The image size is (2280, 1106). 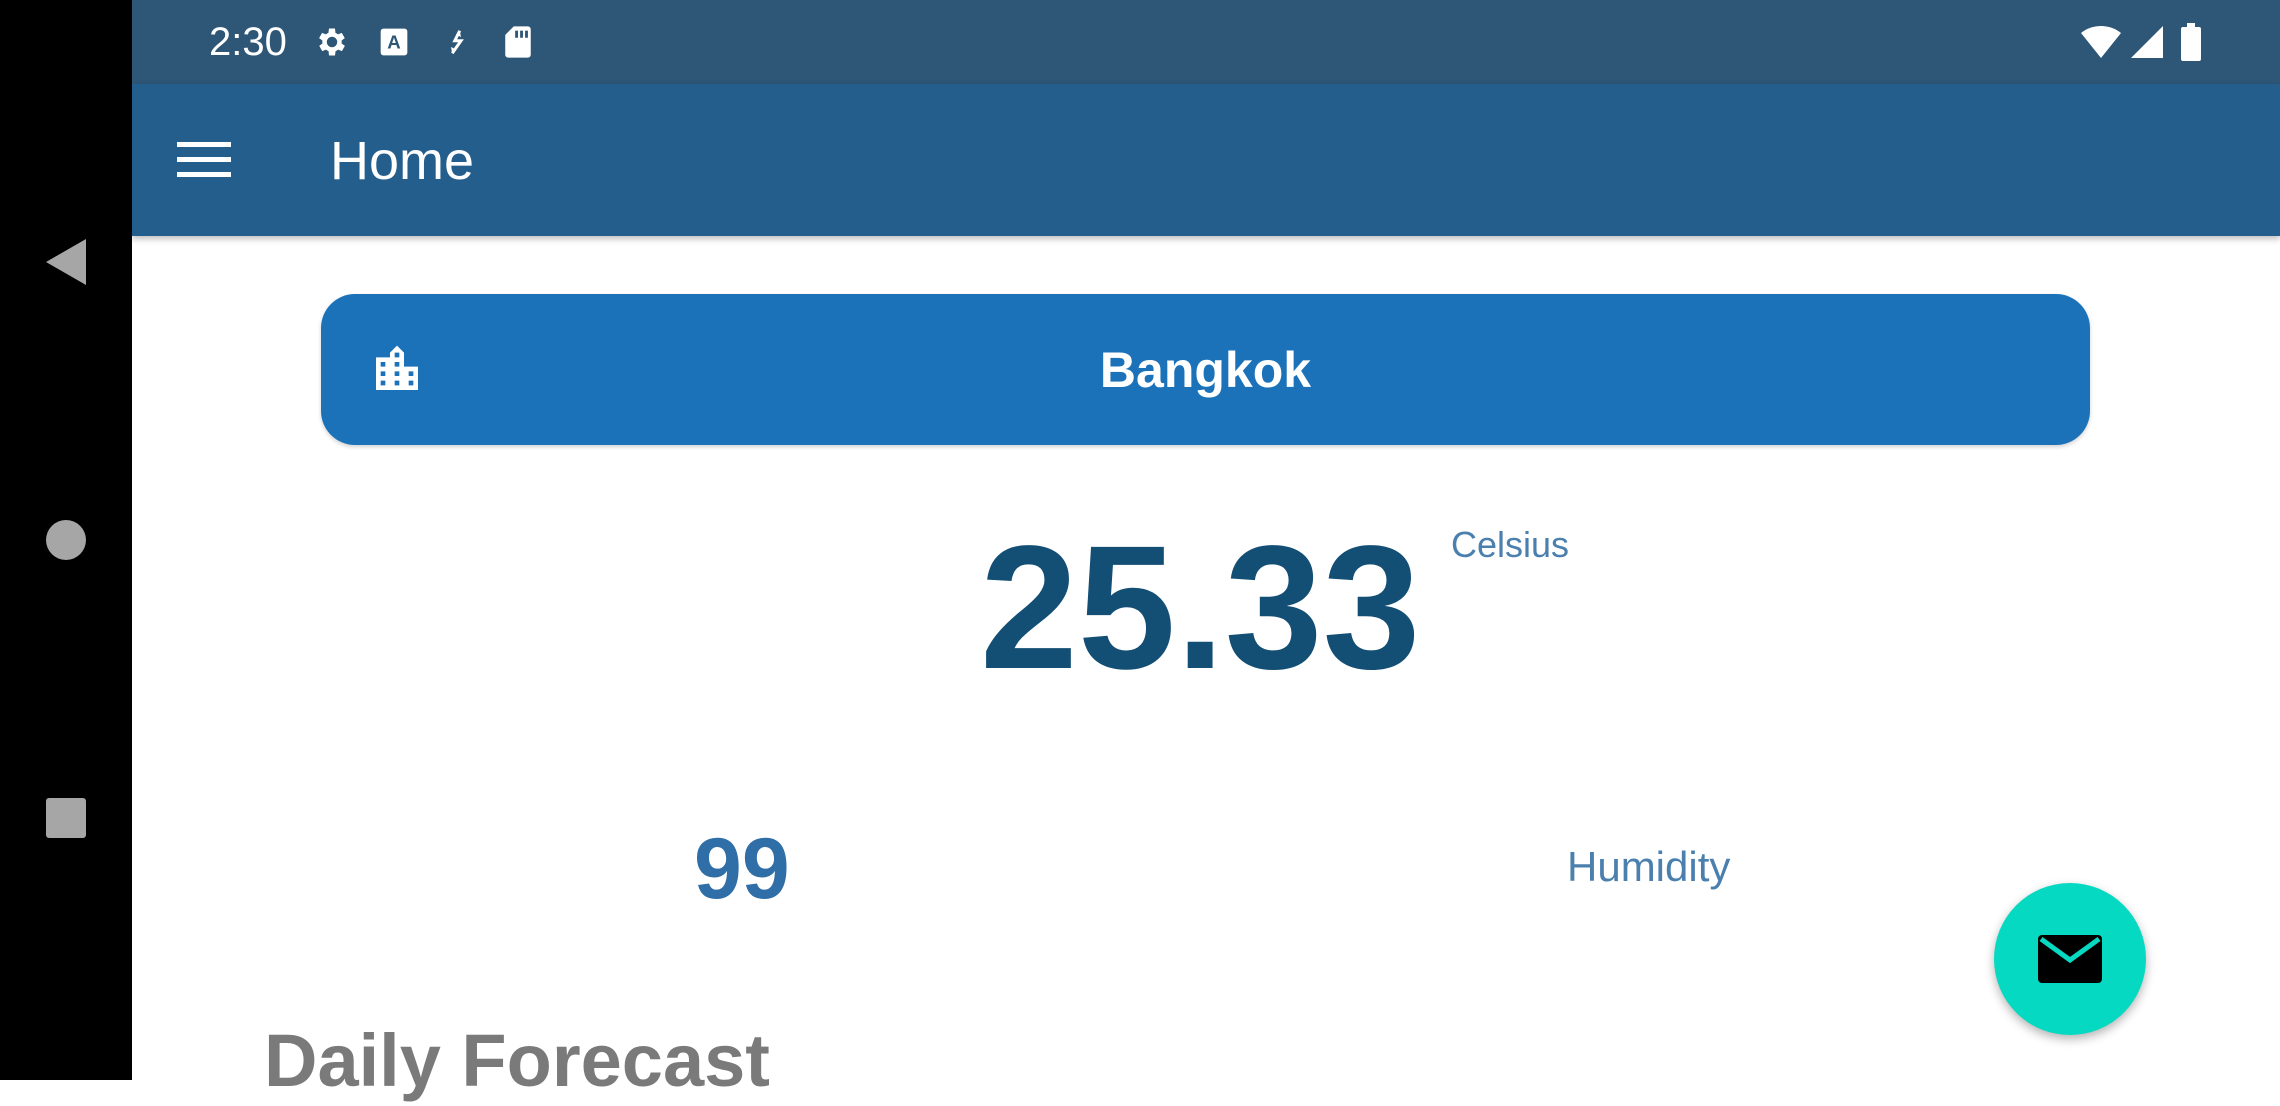 I want to click on svg-text: A, so click(x=393, y=42).